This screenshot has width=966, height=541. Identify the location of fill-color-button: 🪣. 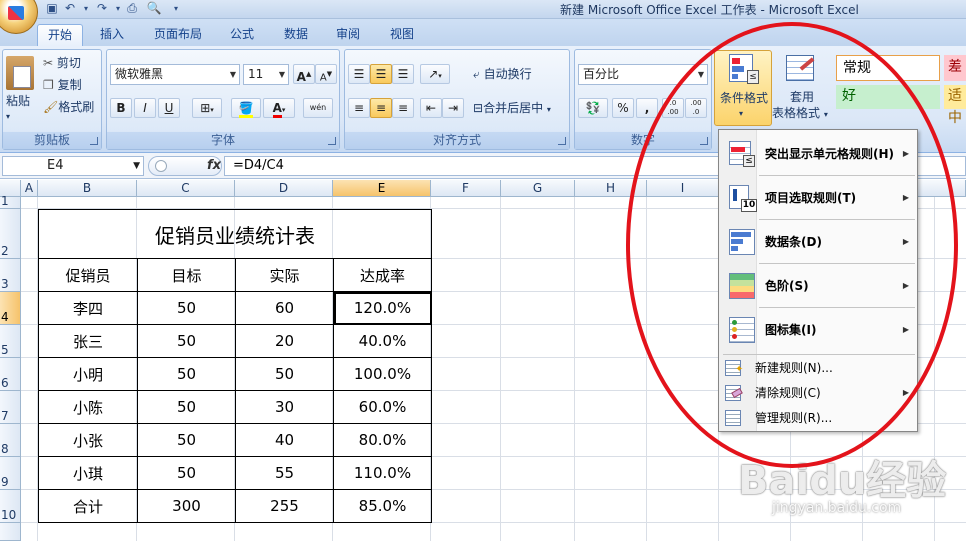
(246, 108).